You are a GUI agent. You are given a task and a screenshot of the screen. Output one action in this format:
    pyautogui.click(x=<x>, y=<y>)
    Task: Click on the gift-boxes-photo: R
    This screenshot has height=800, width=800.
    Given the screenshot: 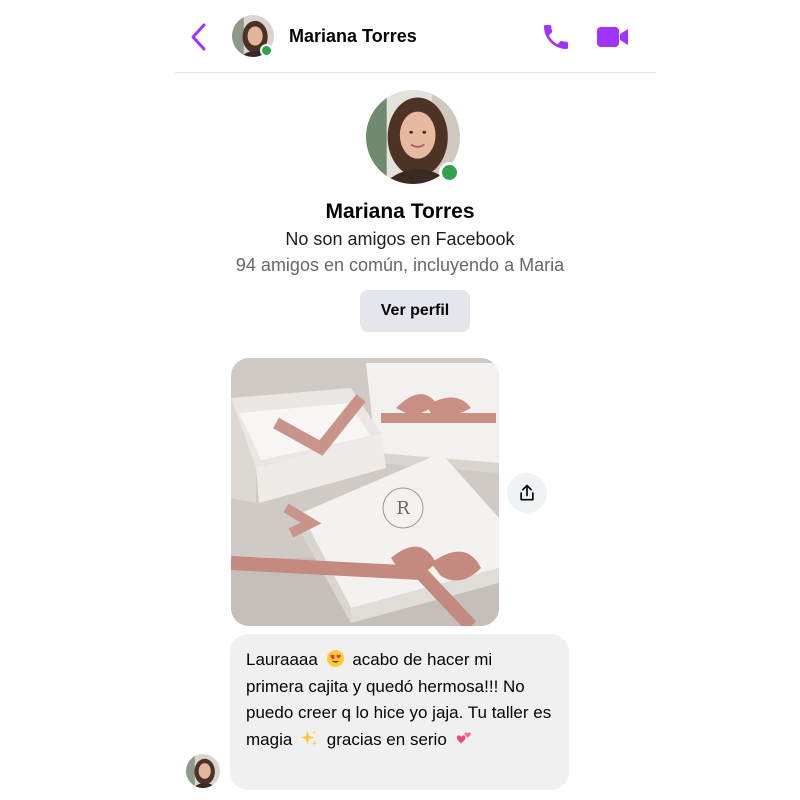 What is the action you would take?
    pyautogui.click(x=365, y=492)
    